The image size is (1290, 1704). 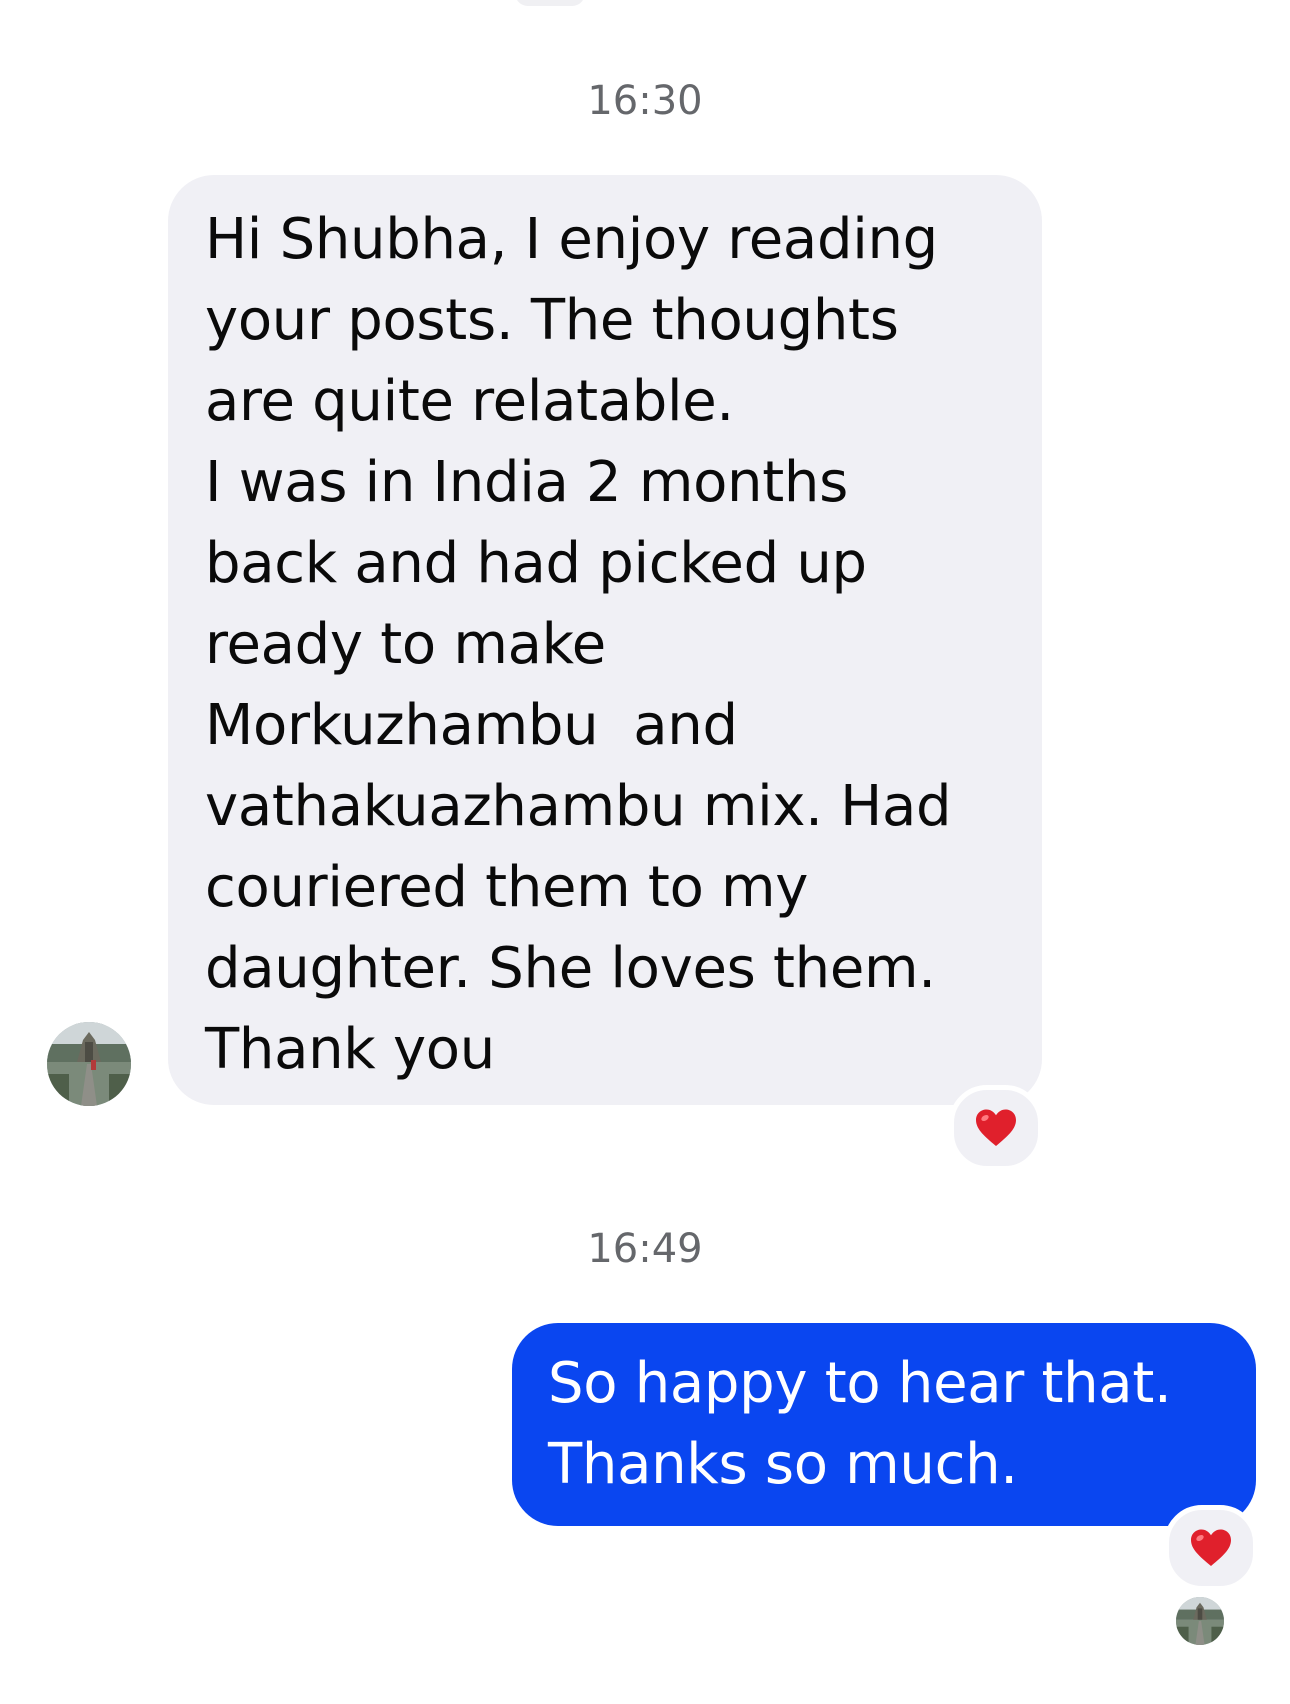 I want to click on message-text-line: Hi Shubha, I enjoy reading, so click(x=571, y=239).